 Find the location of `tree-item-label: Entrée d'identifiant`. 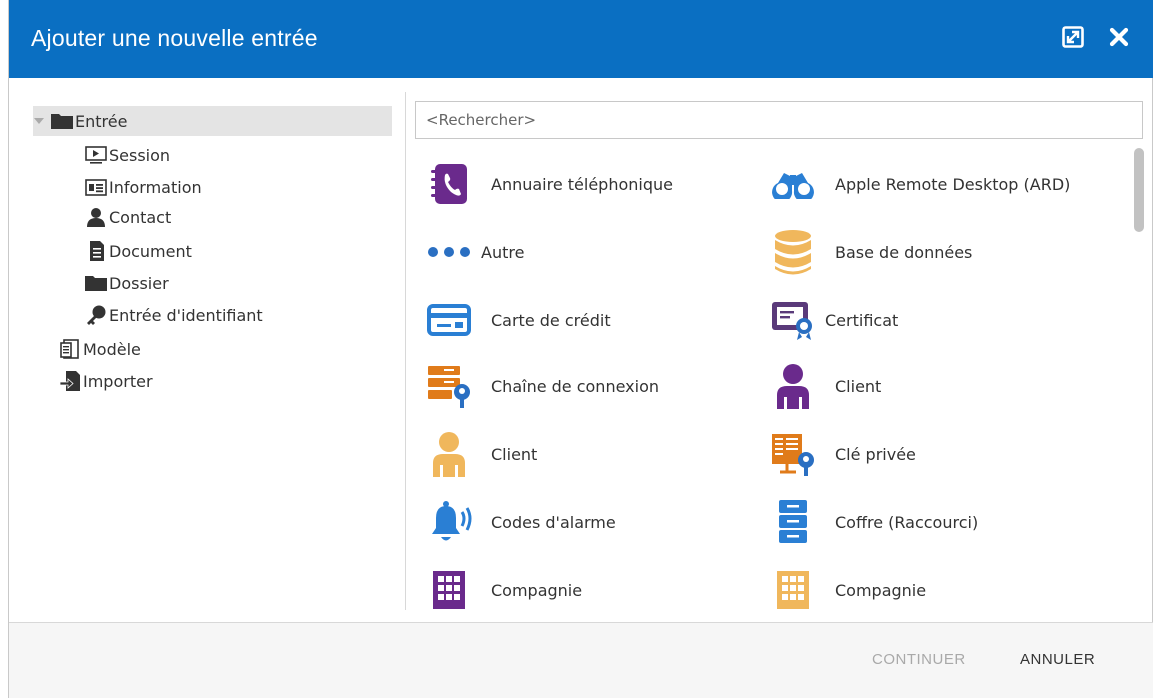

tree-item-label: Entrée d'identifiant is located at coordinates (186, 315).